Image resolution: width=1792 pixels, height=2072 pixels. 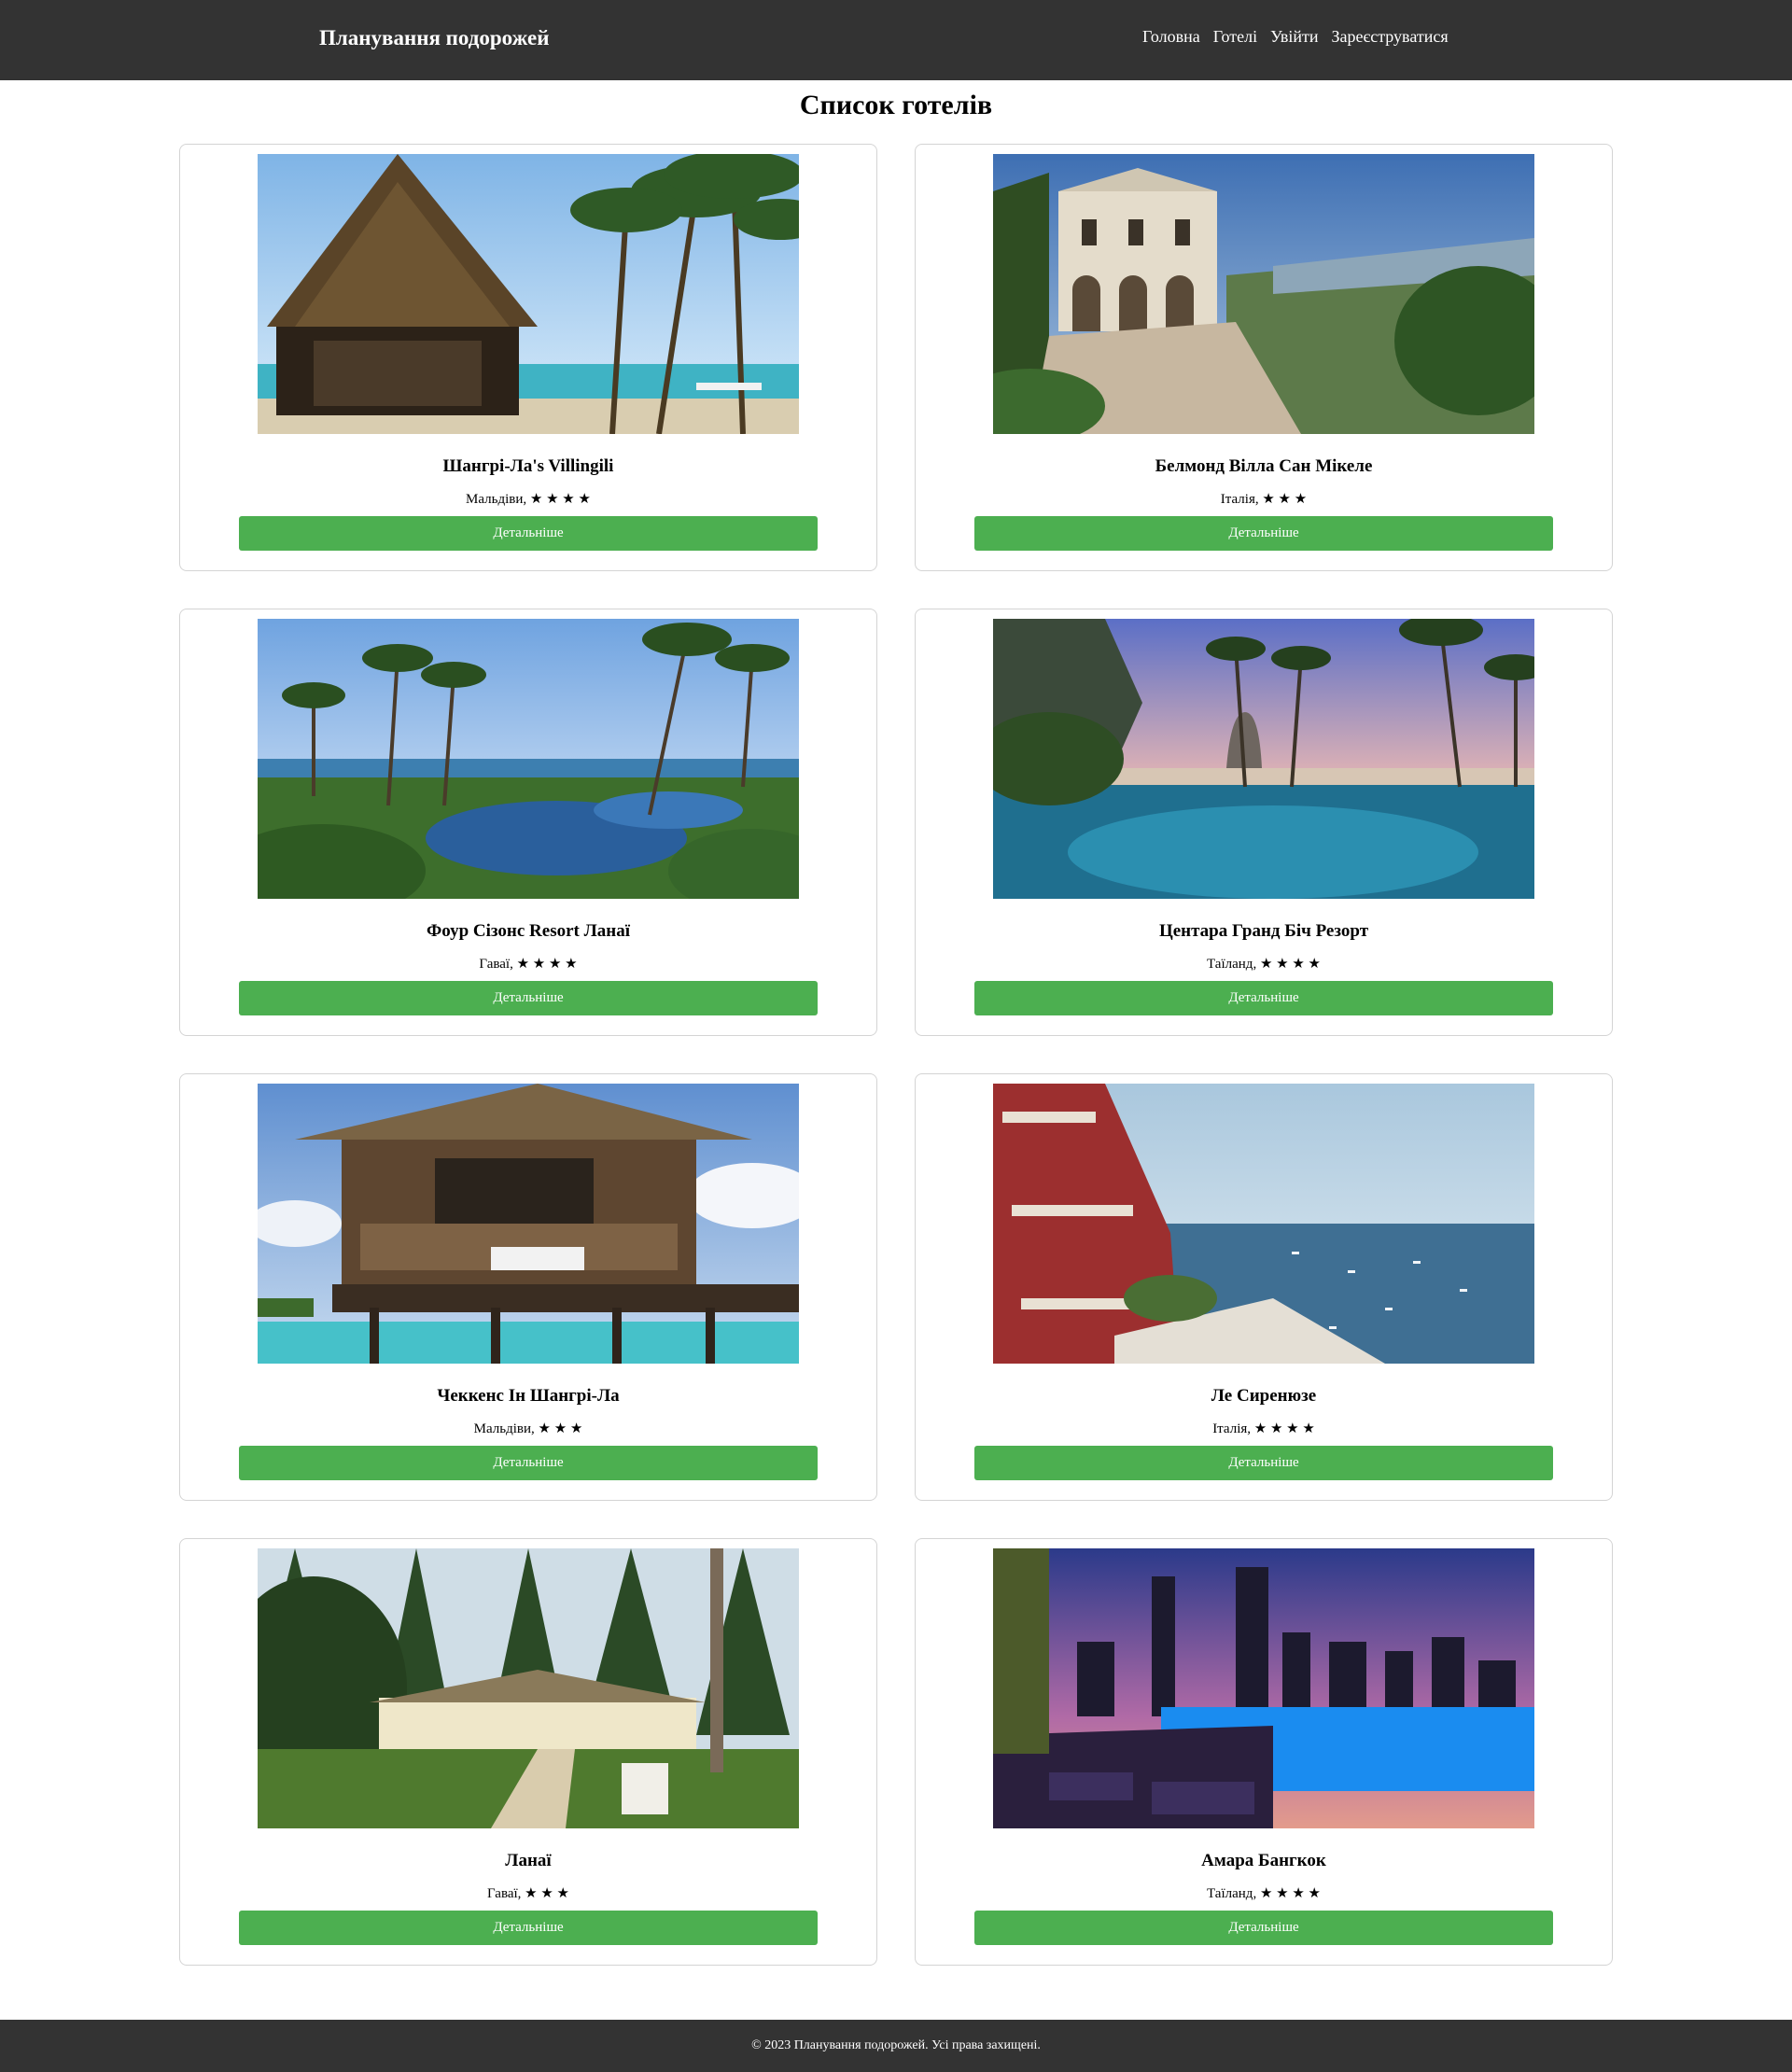 I want to click on hotel-location-rating: Італія, ★ ★ ★ ★, so click(x=1263, y=1428).